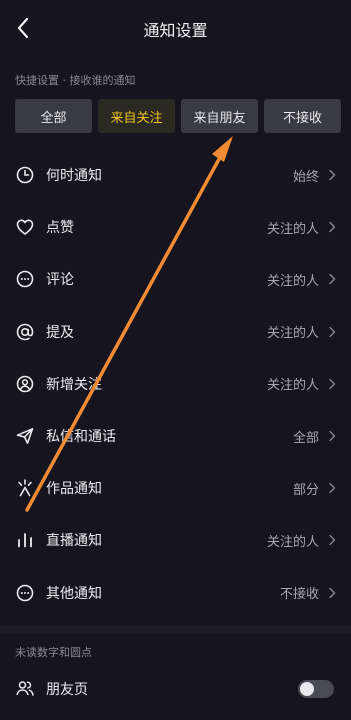  Describe the element at coordinates (305, 177) in the screenshot. I see `list-item-value: 始终` at that location.